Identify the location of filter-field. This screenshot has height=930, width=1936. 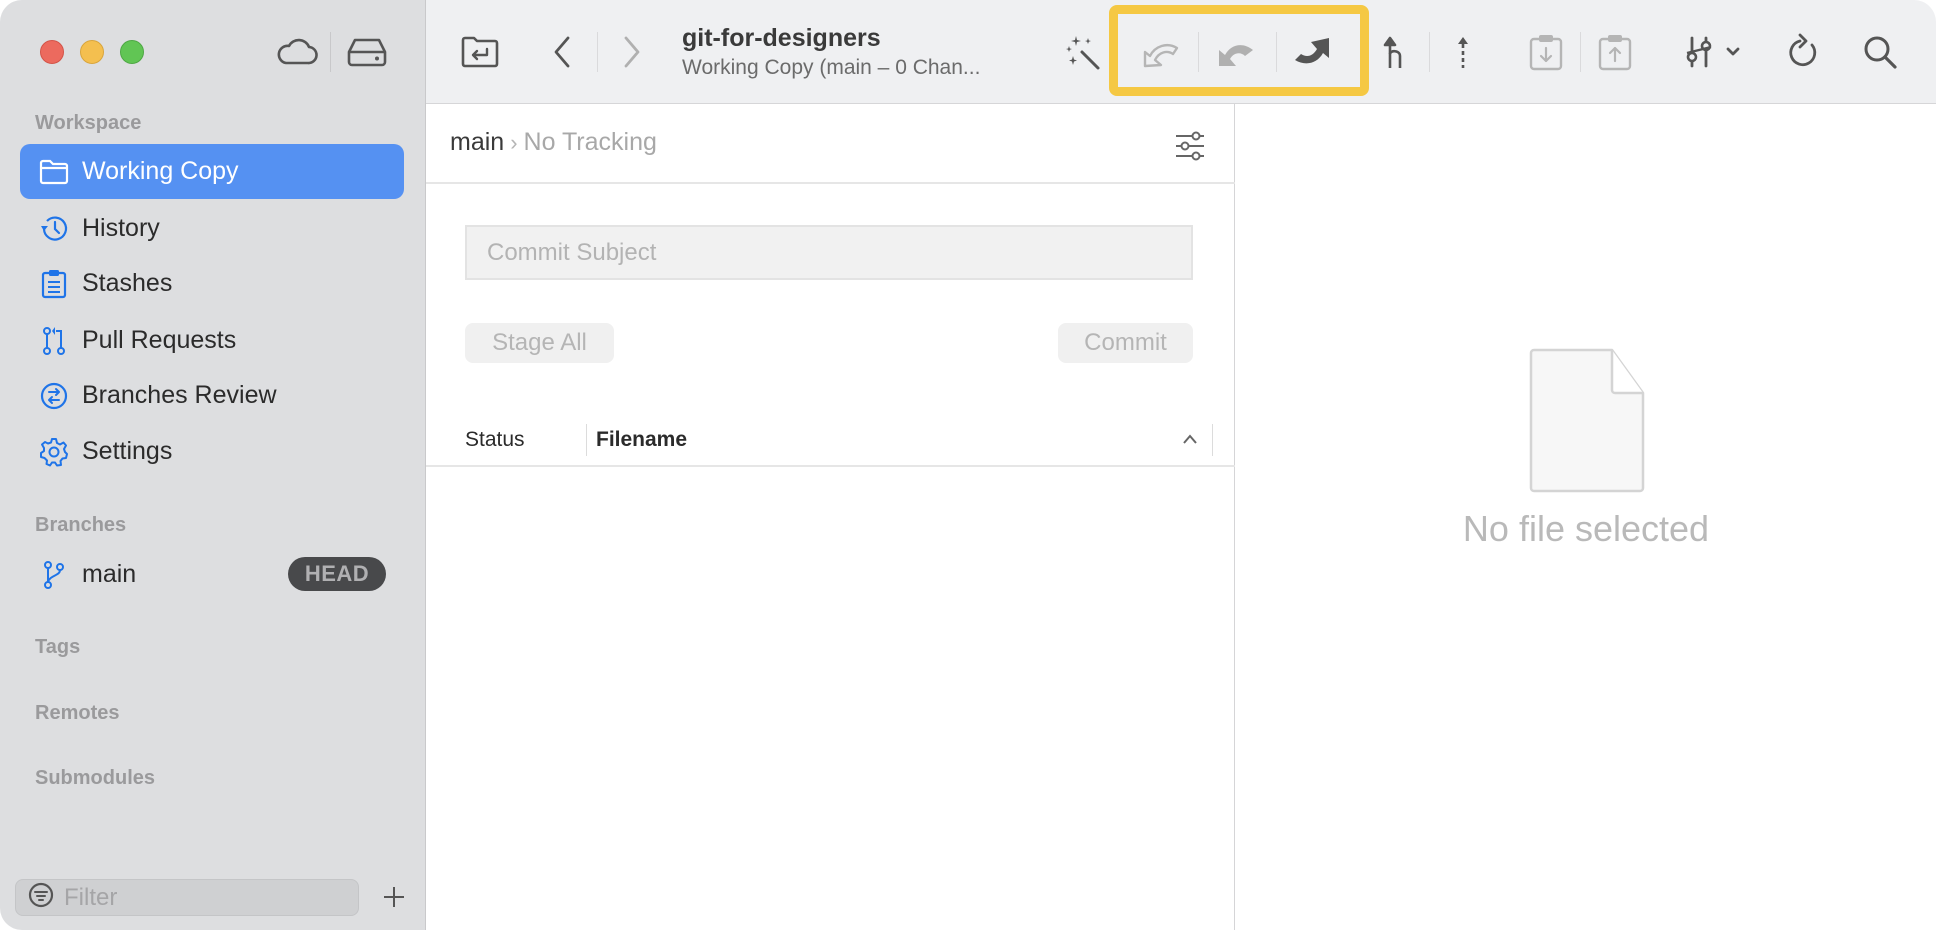
(187, 897).